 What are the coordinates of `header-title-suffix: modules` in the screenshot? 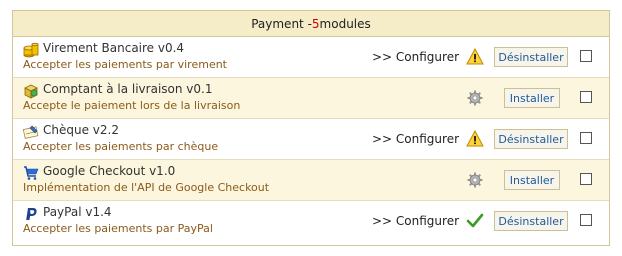 It's located at (345, 23).